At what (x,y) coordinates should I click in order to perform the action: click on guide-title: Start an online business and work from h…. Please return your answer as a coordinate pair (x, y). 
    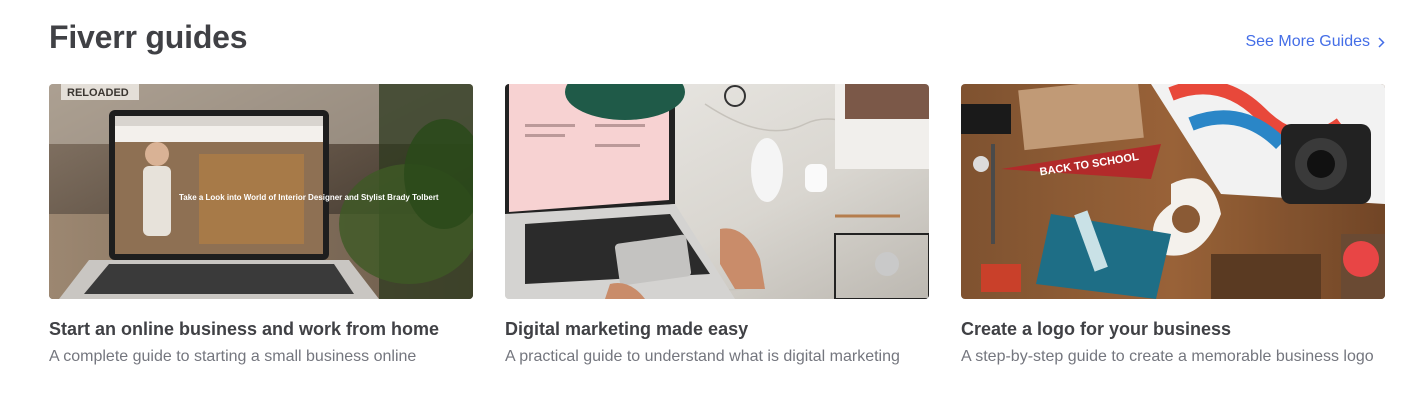
    Looking at the image, I should click on (261, 329).